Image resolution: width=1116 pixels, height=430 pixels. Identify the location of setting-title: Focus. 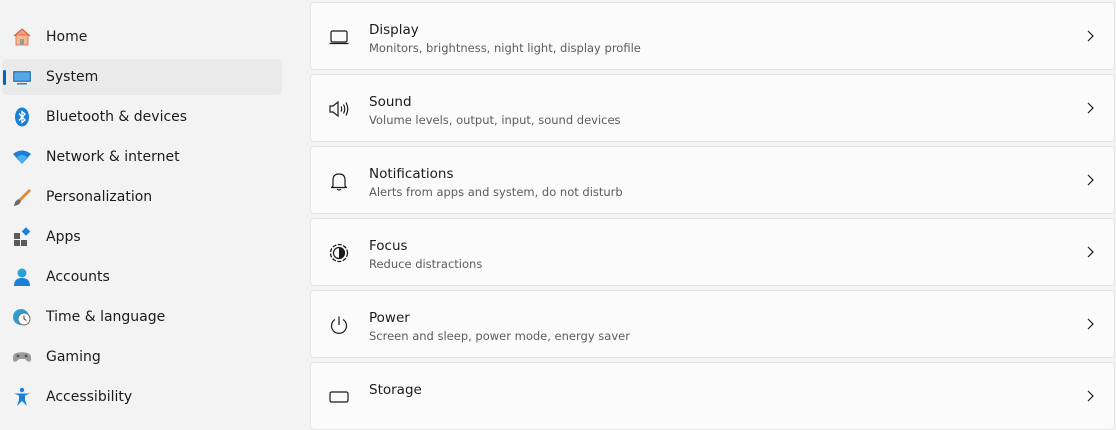
(388, 246).